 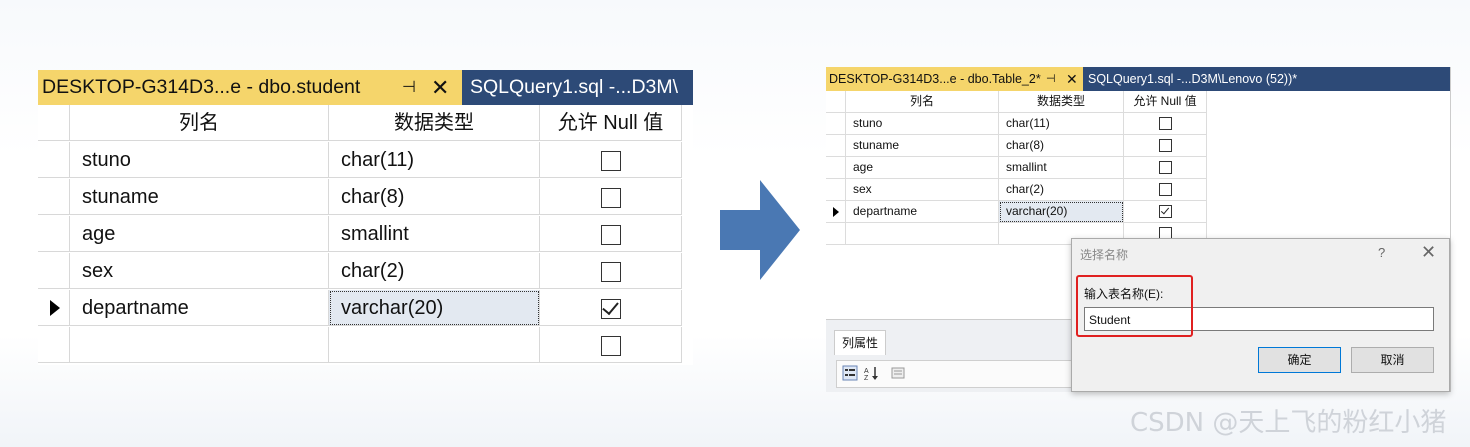 What do you see at coordinates (1381, 252) in the screenshot?
I see `help-icon: ?` at bounding box center [1381, 252].